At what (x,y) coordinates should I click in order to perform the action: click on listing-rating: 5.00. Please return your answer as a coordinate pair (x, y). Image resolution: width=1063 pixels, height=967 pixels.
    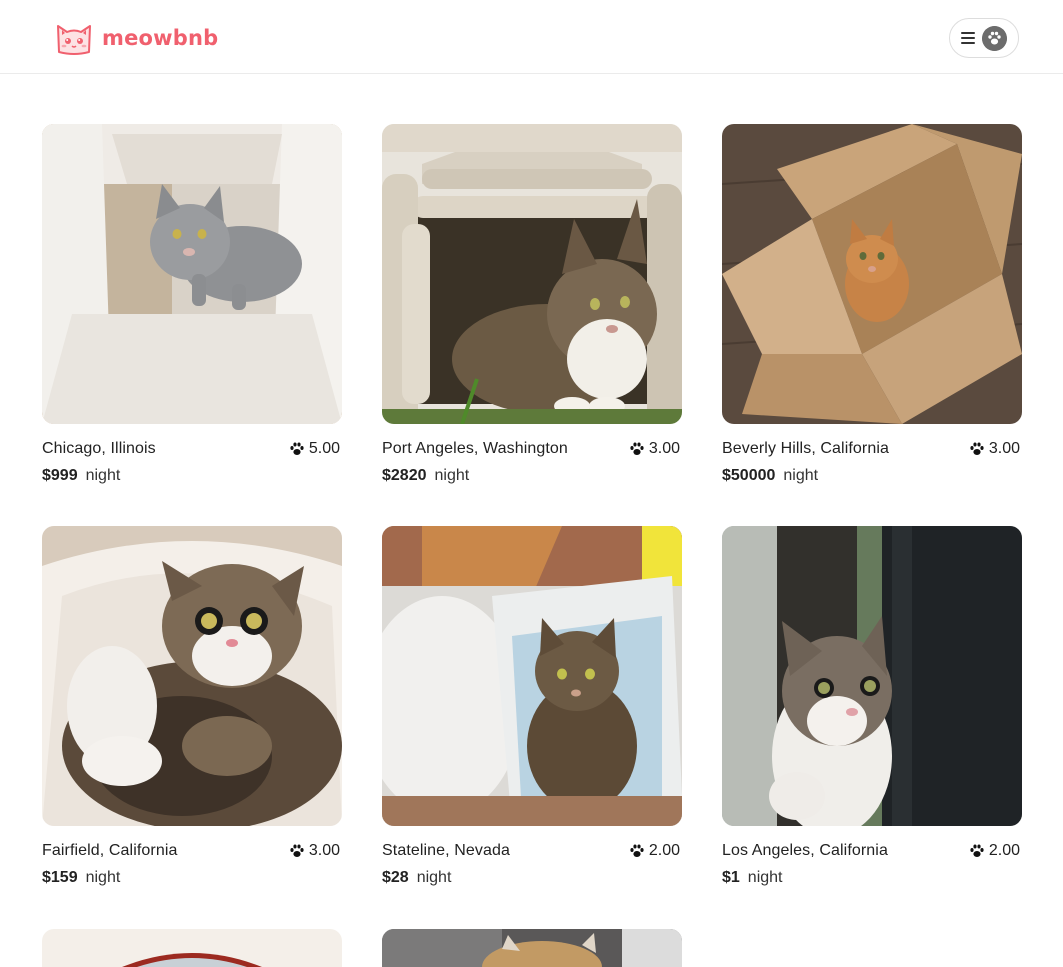
    Looking at the image, I should click on (314, 449).